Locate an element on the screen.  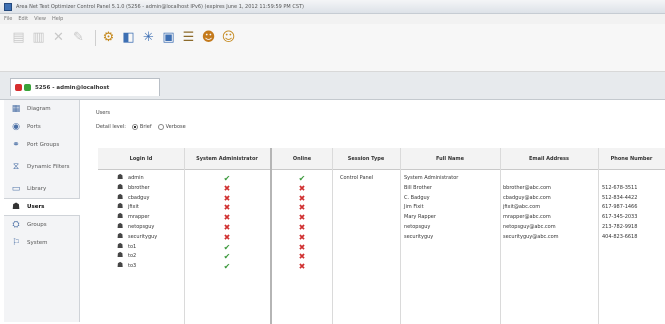
disconnect-icon: ▥ is located at coordinates (38, 37).